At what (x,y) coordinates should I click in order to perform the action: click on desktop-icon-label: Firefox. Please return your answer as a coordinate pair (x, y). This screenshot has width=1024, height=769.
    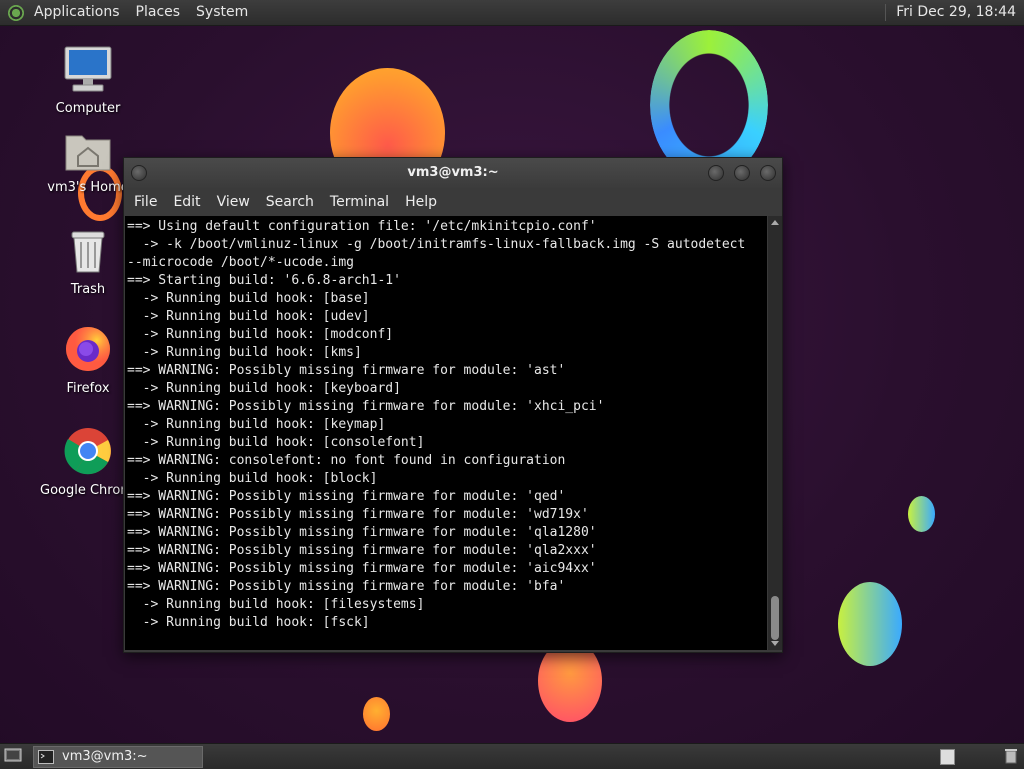
    Looking at the image, I should click on (88, 388).